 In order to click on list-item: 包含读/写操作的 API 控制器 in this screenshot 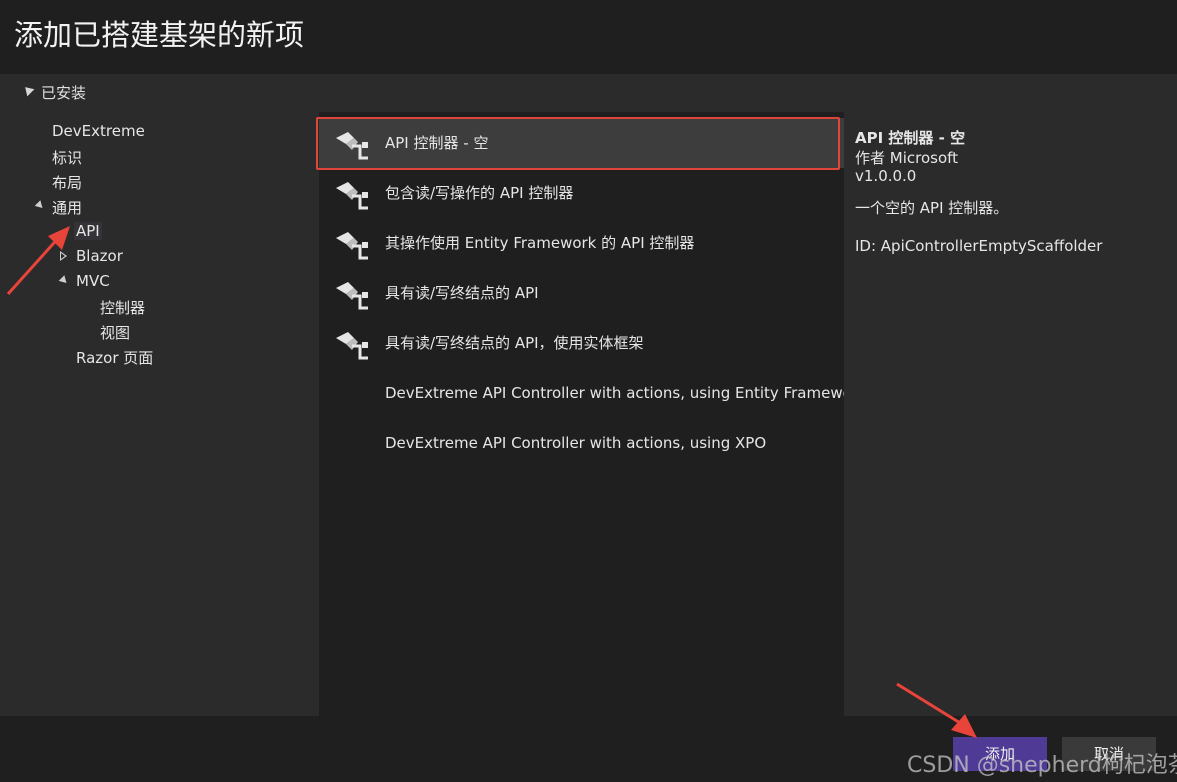, I will do `click(581, 193)`.